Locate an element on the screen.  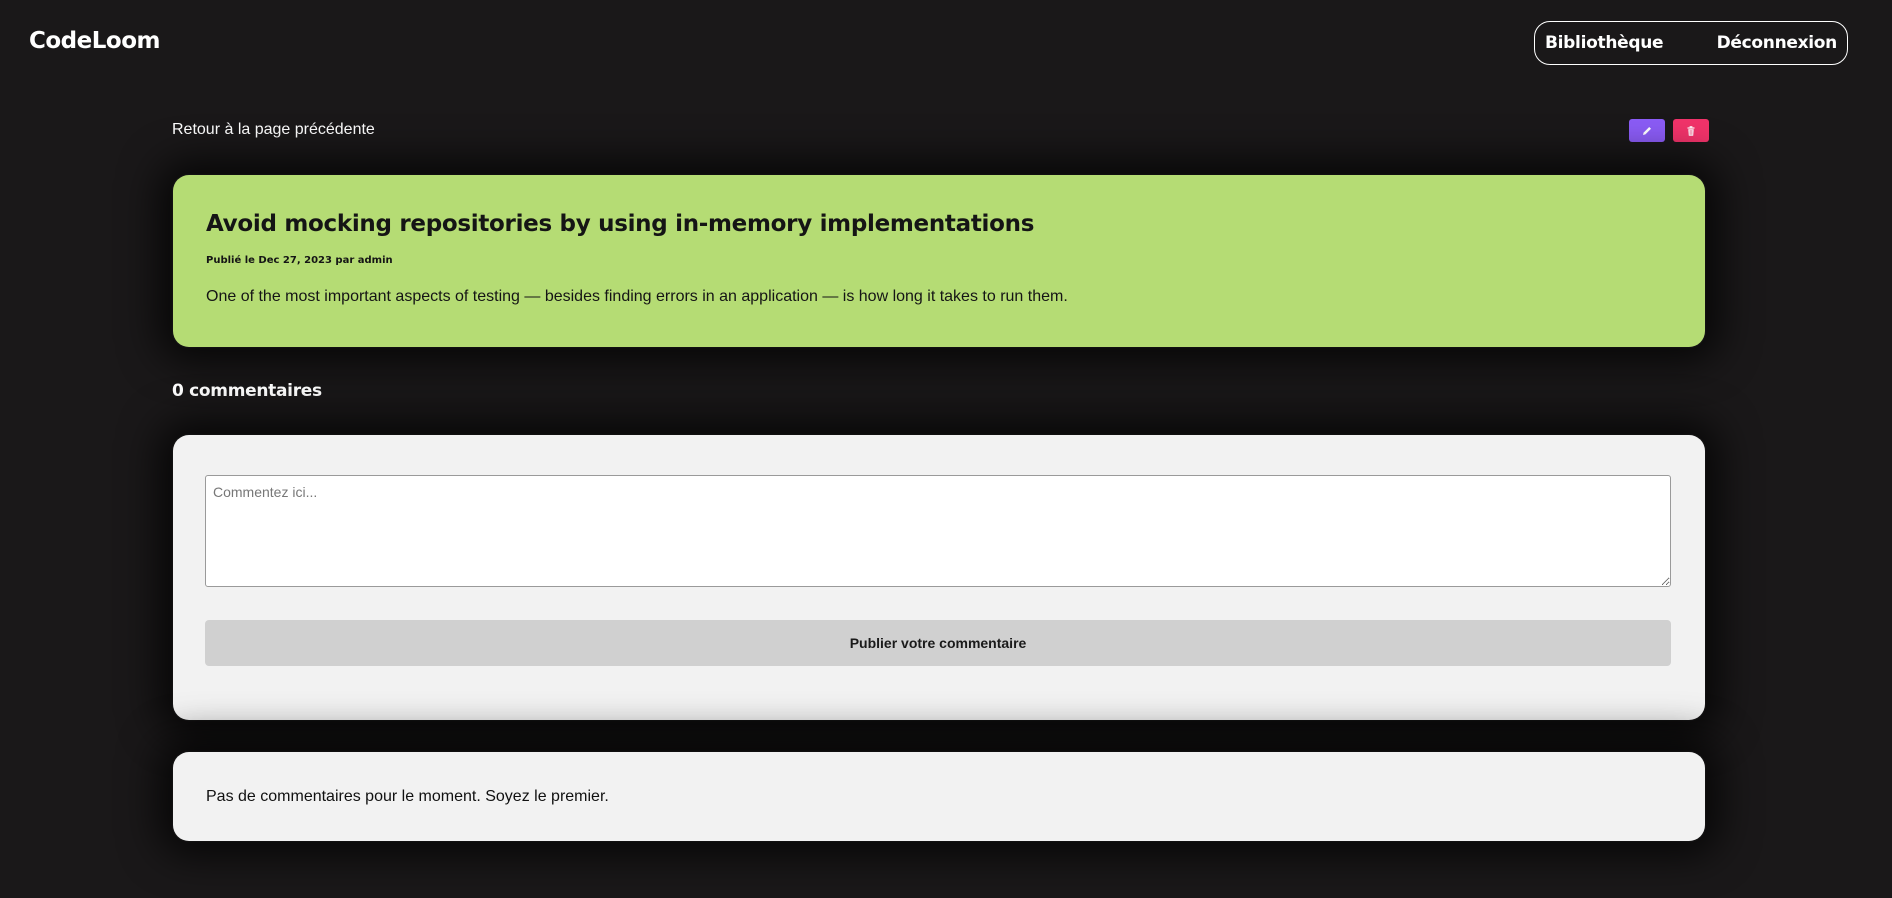
app-logo: CodeLoom is located at coordinates (94, 41).